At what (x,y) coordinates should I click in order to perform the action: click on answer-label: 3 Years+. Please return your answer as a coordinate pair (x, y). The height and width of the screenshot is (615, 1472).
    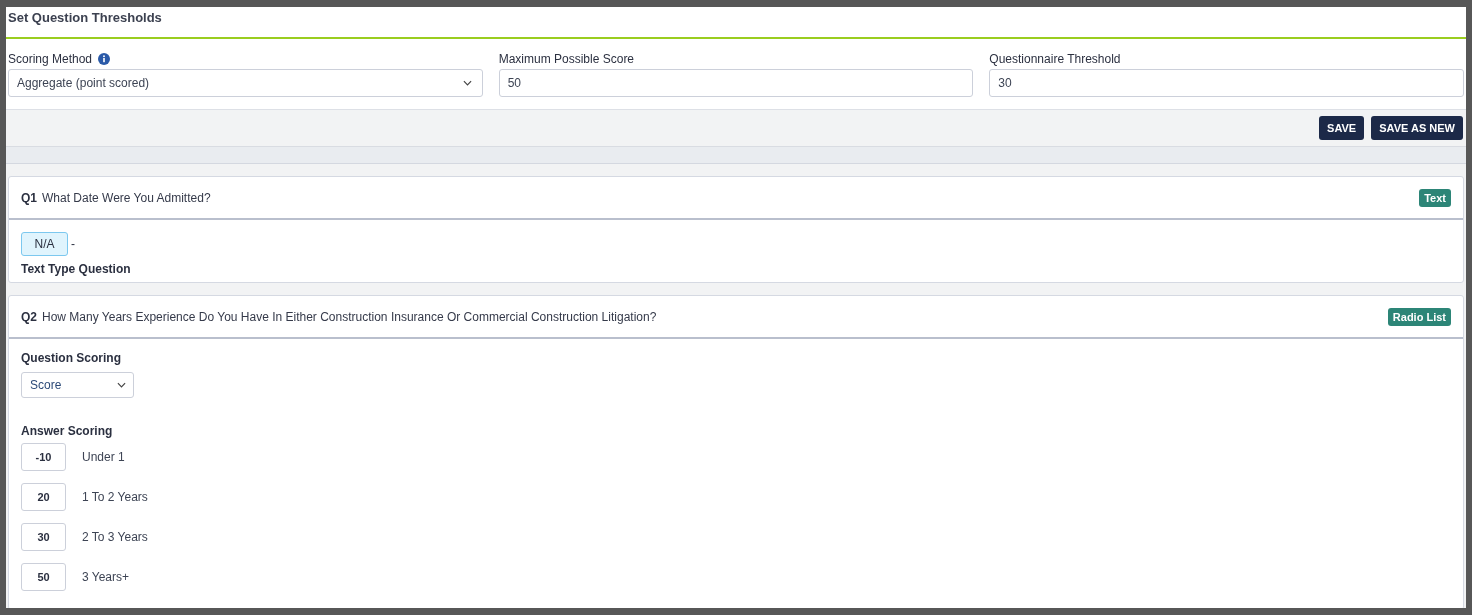
    Looking at the image, I should click on (106, 577).